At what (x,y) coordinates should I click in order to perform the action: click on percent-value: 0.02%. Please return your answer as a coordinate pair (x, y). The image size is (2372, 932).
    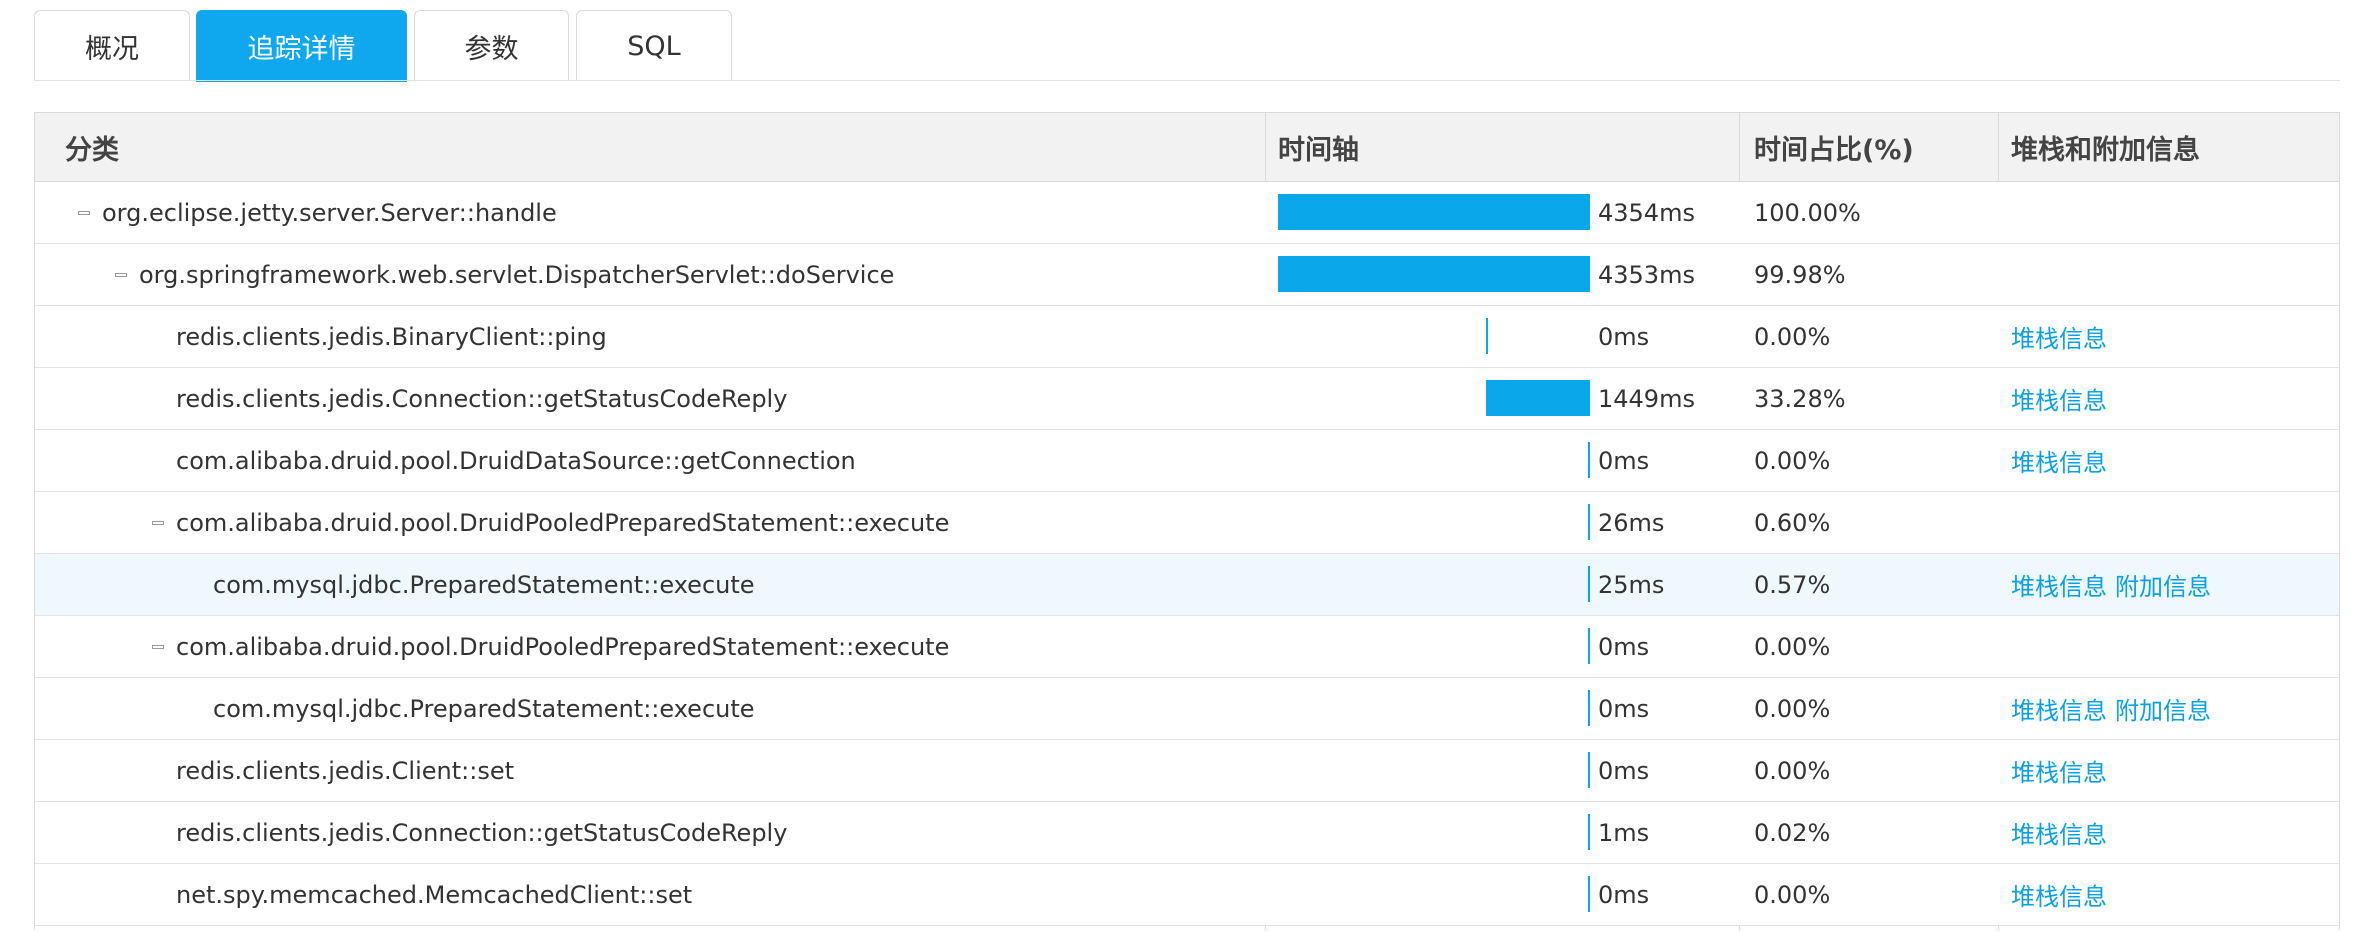
    Looking at the image, I should click on (1792, 832).